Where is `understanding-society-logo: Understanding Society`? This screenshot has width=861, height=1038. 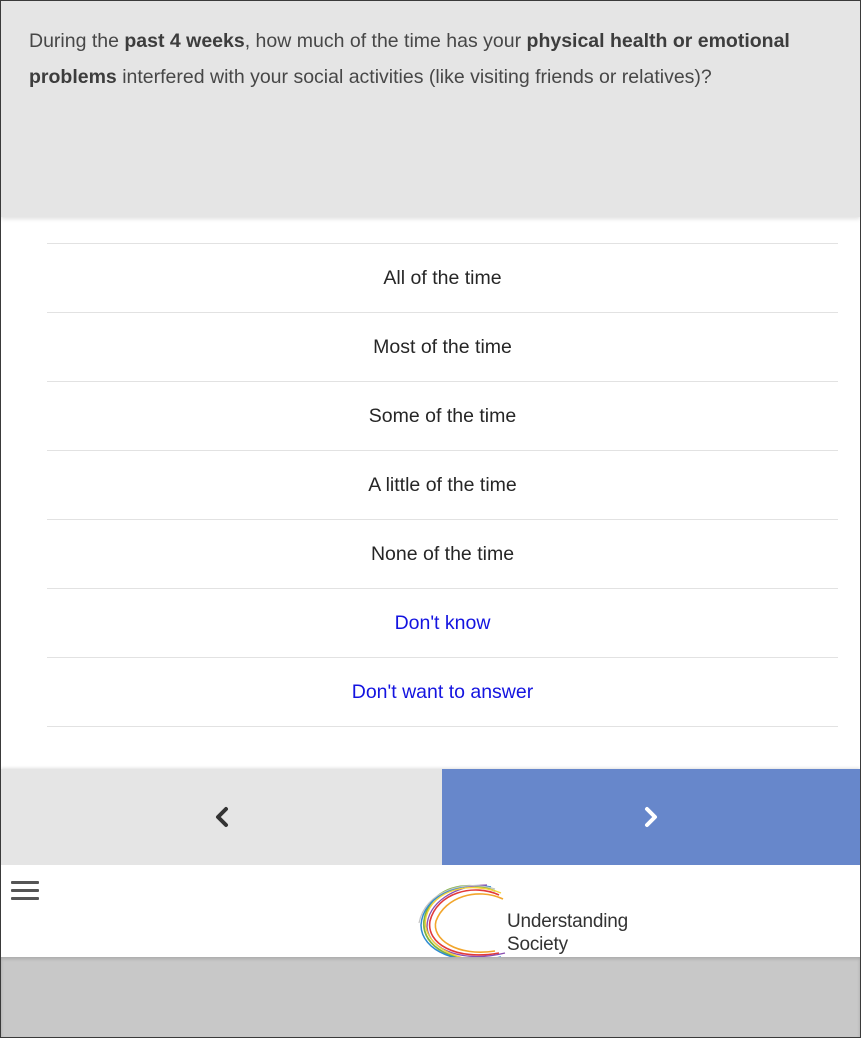
understanding-society-logo: Understanding Society is located at coordinates (535, 922).